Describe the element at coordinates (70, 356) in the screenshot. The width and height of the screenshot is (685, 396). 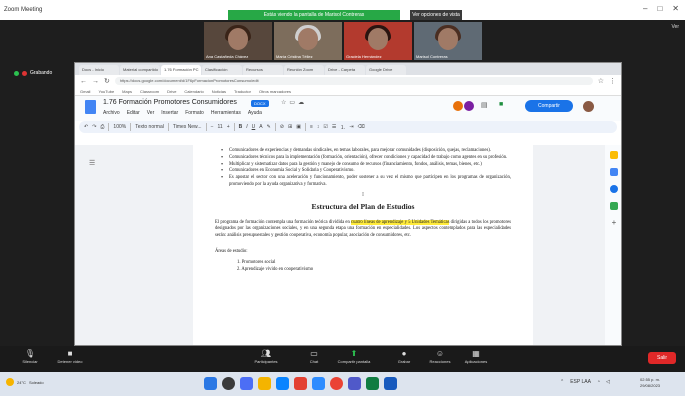
I see `stop-video-button: ■ Detener video` at that location.